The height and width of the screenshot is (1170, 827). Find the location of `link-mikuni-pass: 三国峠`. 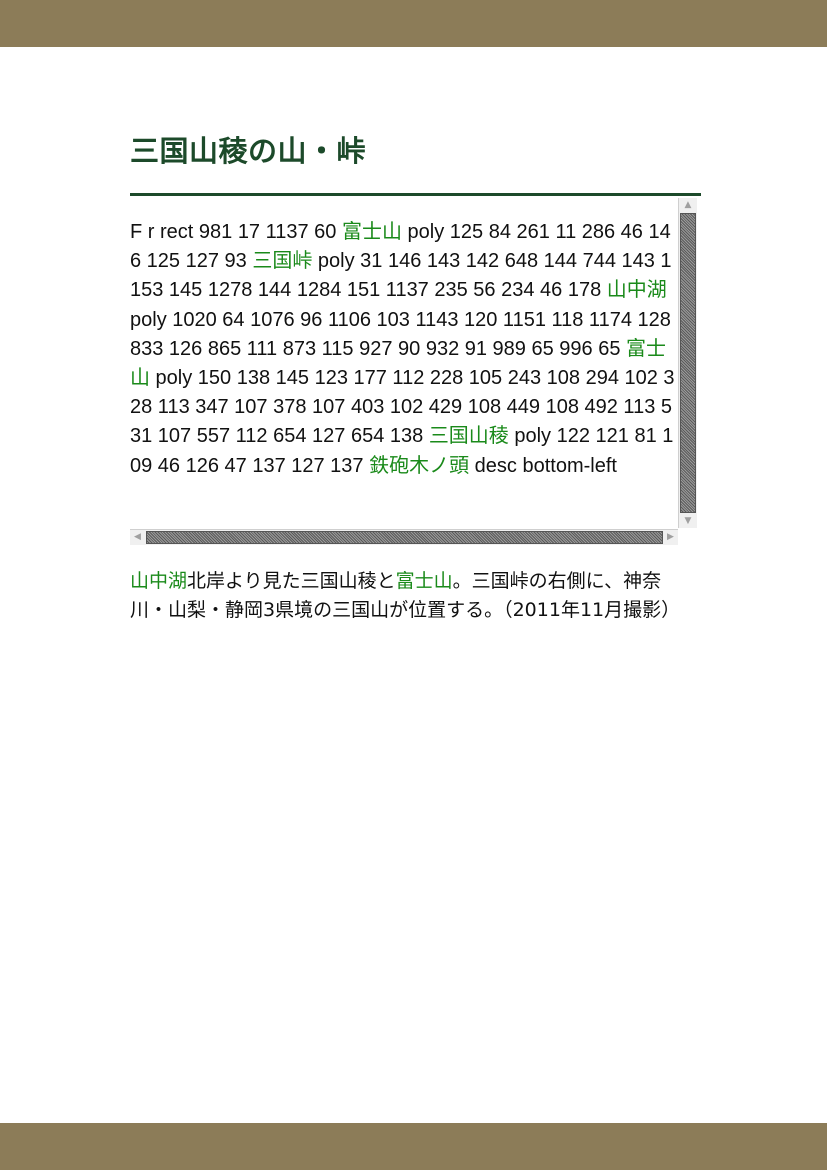

link-mikuni-pass: 三国峠 is located at coordinates (282, 261).